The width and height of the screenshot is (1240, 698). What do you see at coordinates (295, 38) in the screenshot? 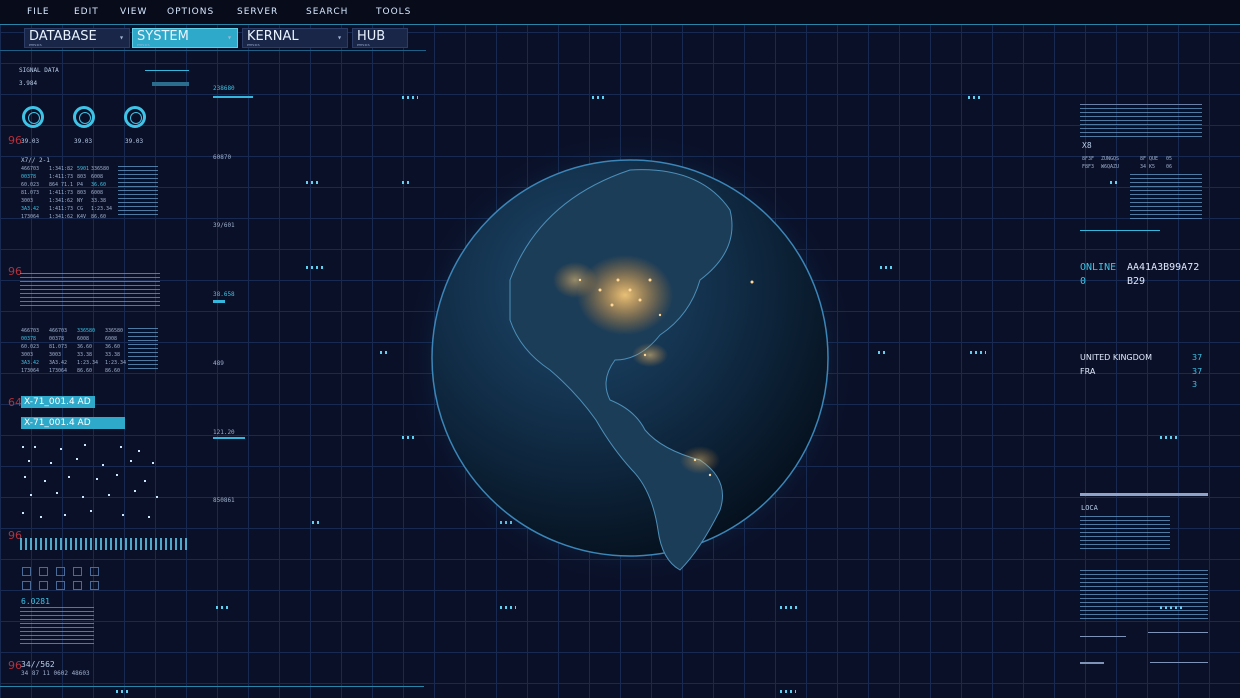
I see `tab-kernal: KERNAL PHYSICS ▾` at bounding box center [295, 38].